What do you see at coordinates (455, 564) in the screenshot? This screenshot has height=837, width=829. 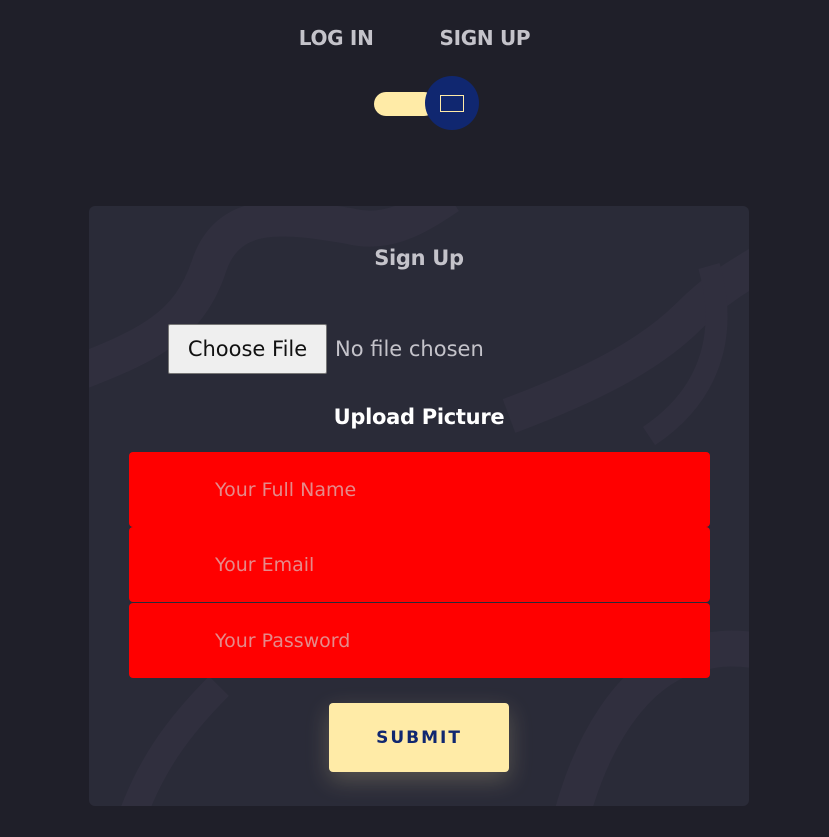 I see `email-input` at bounding box center [455, 564].